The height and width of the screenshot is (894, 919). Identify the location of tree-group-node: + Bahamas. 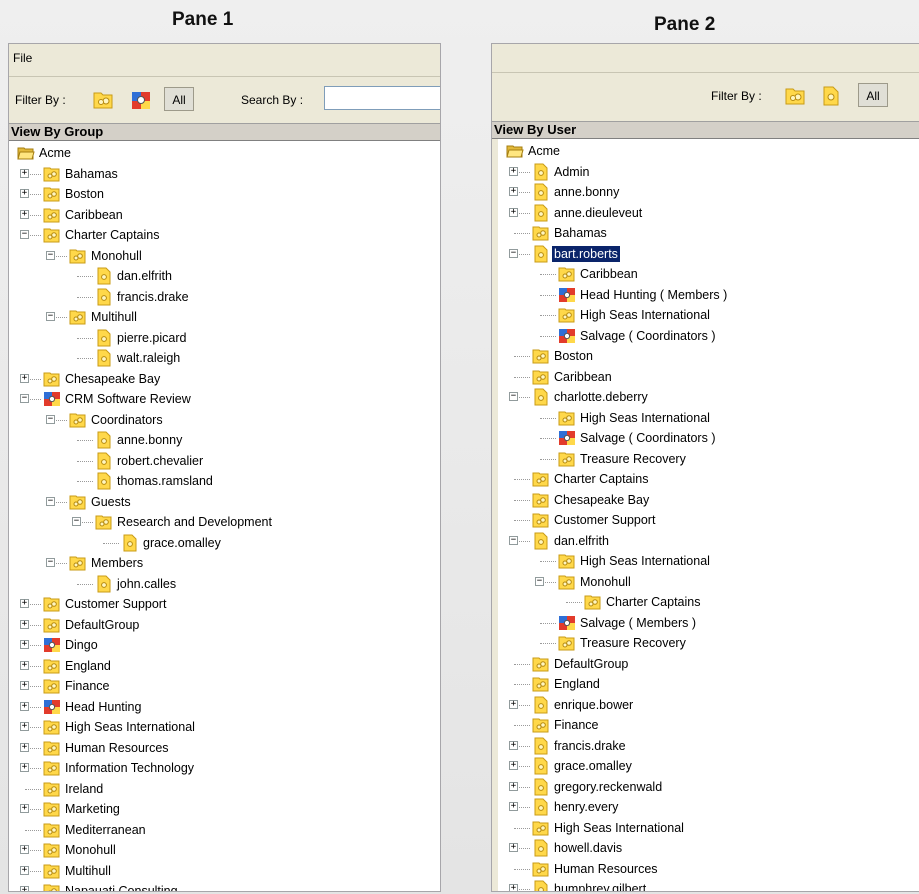
(224, 174).